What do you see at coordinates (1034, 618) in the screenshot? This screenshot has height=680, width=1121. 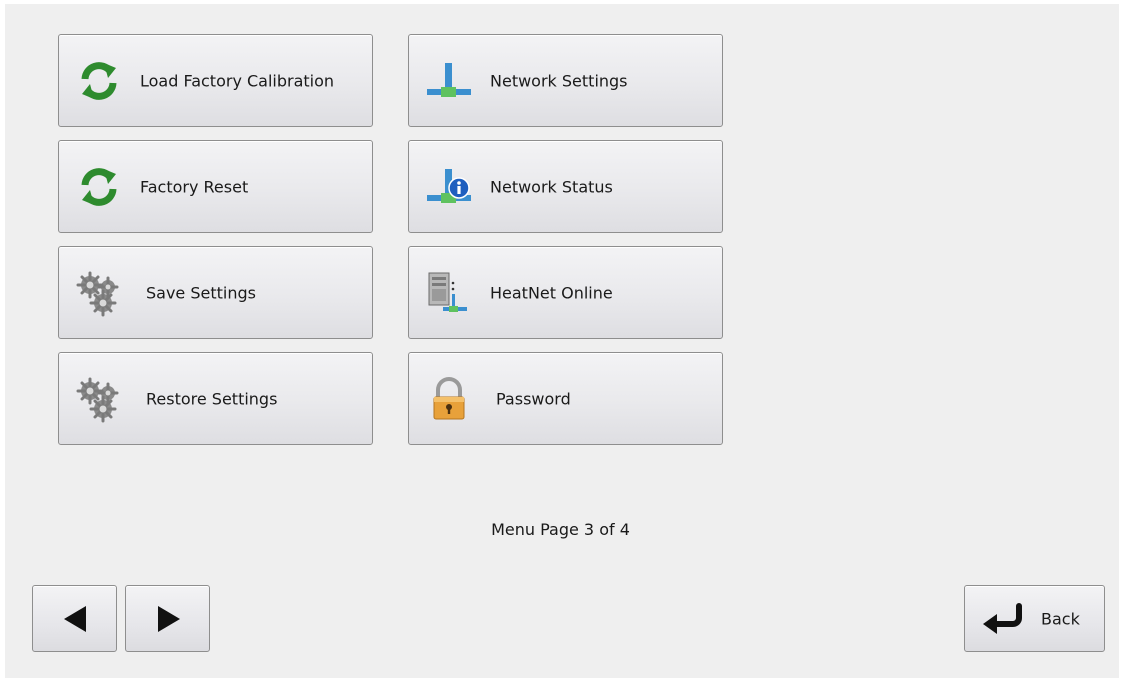 I see `back-button: Back` at bounding box center [1034, 618].